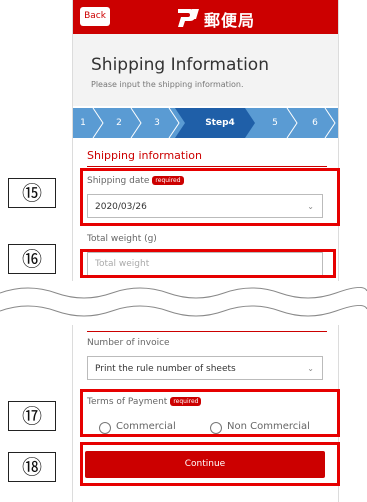 The width and height of the screenshot is (367, 502). What do you see at coordinates (207, 331) in the screenshot?
I see `invoice-section-divider` at bounding box center [207, 331].